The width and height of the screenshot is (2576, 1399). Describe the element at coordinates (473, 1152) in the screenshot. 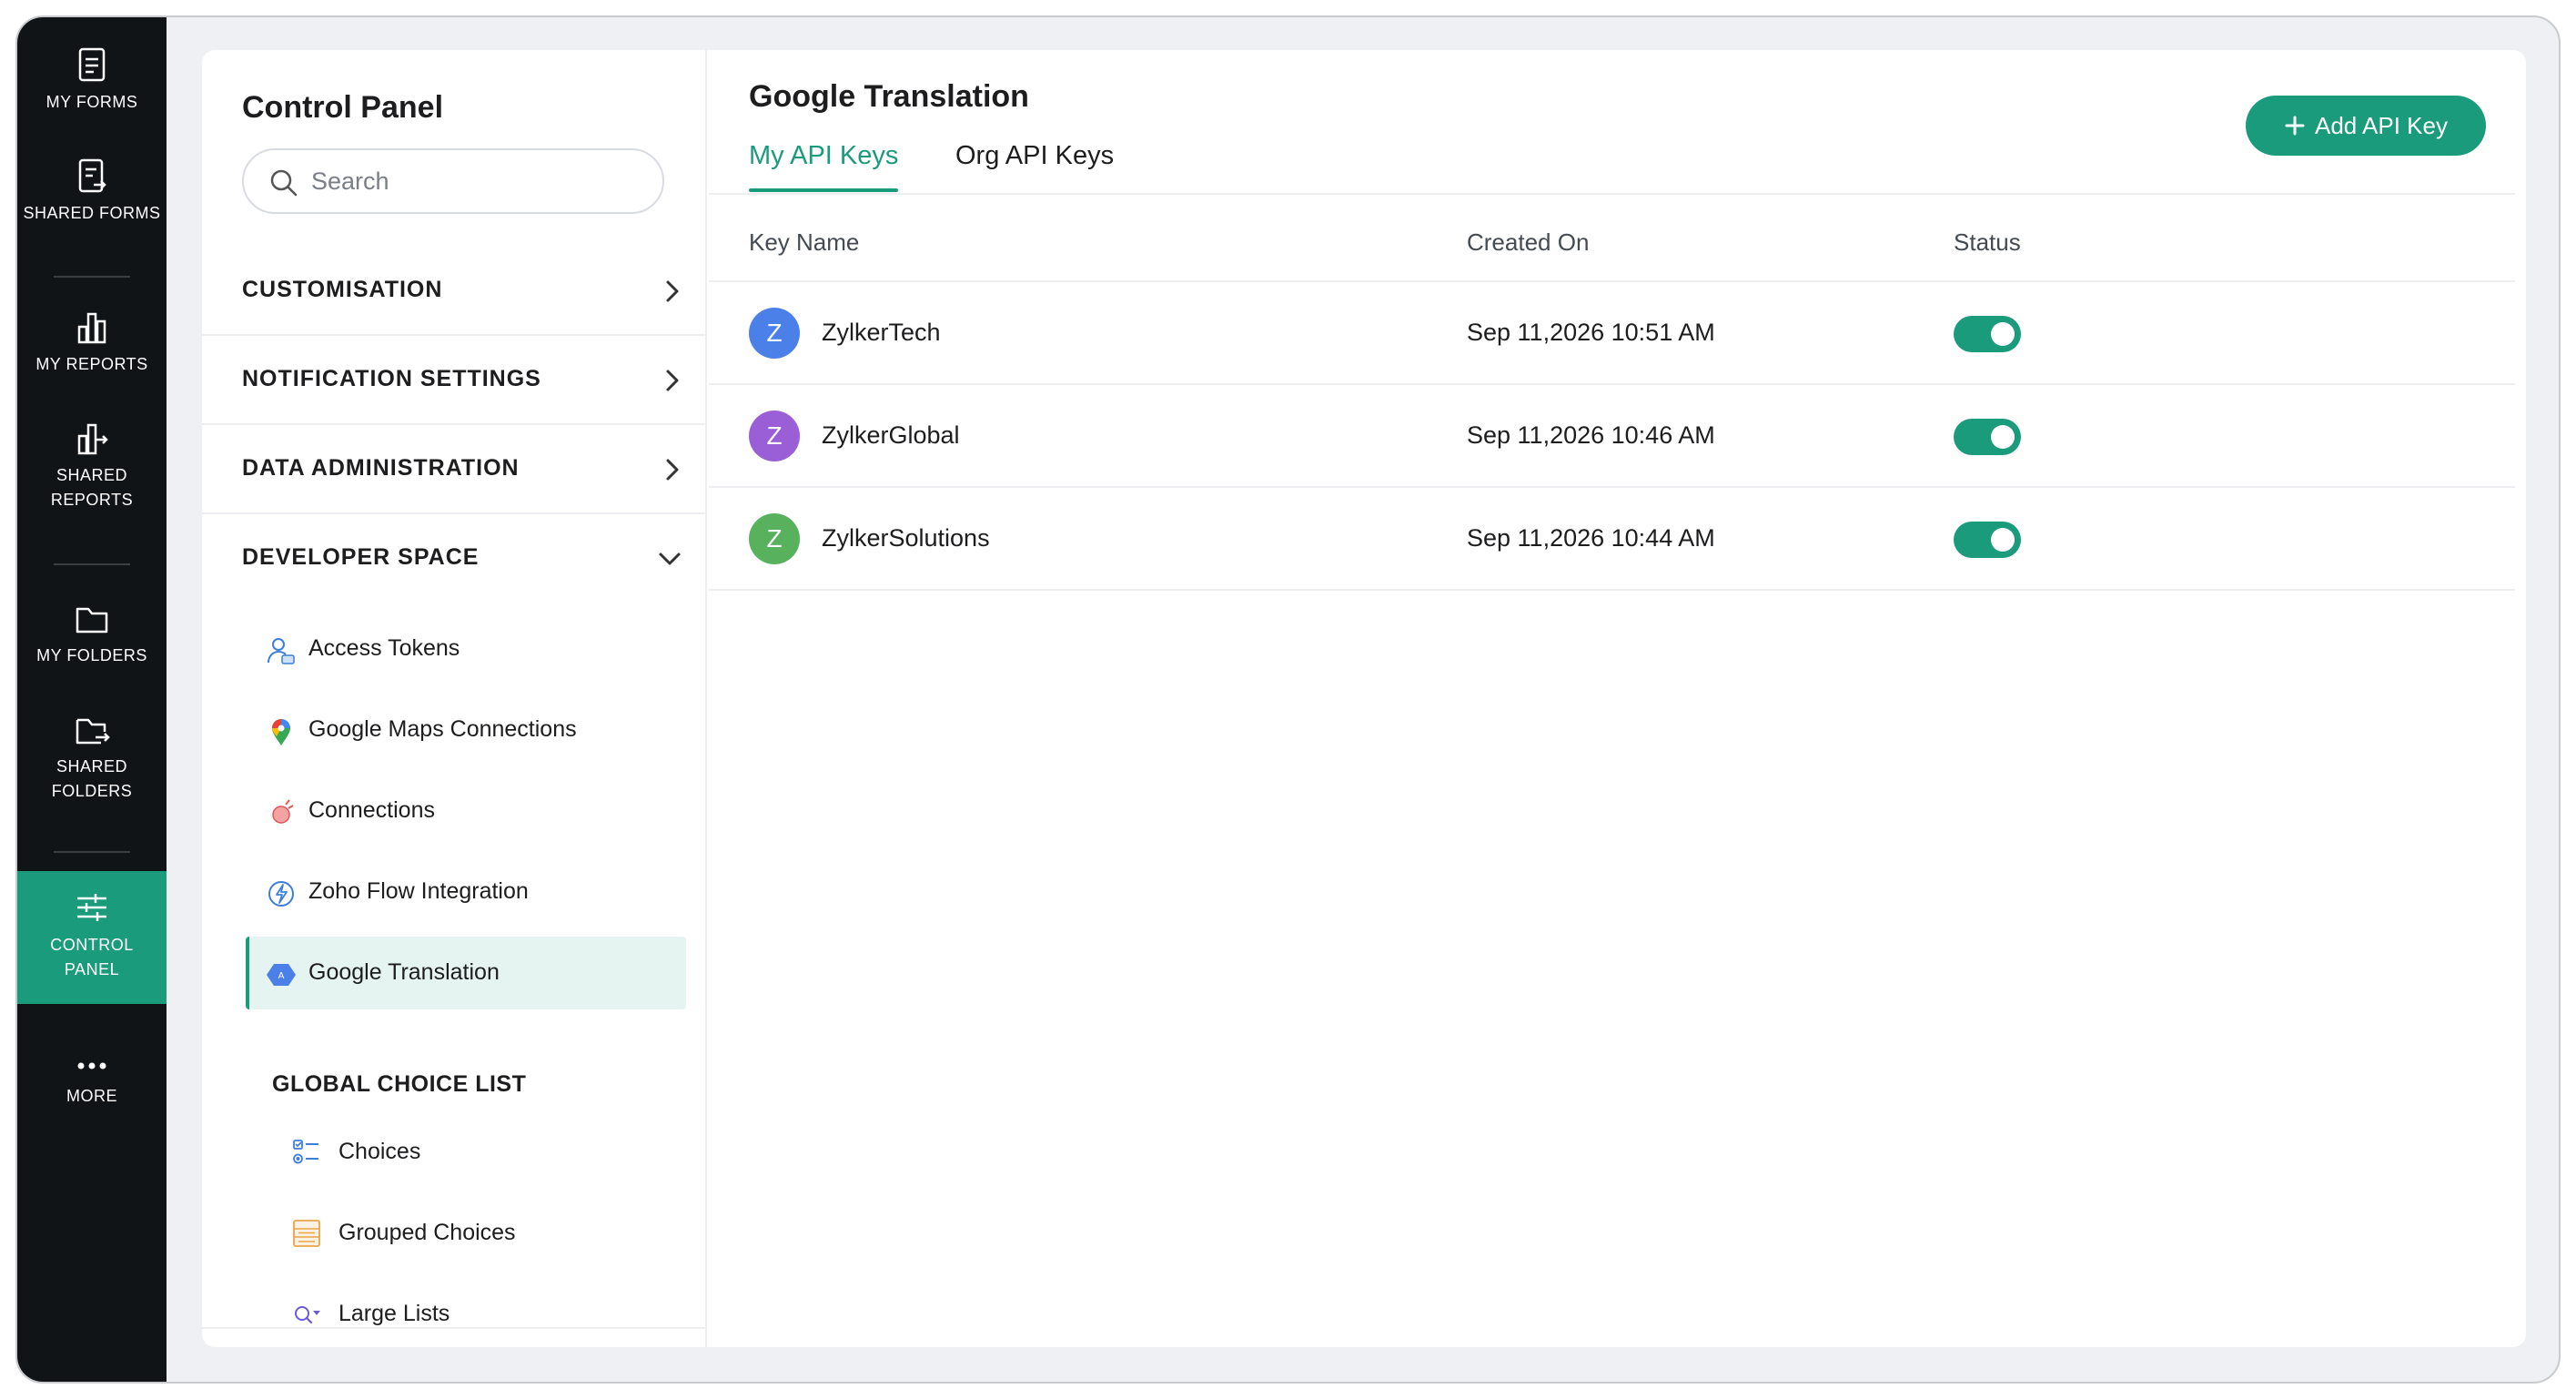

I see `sidebar-item-choices: Choices` at that location.